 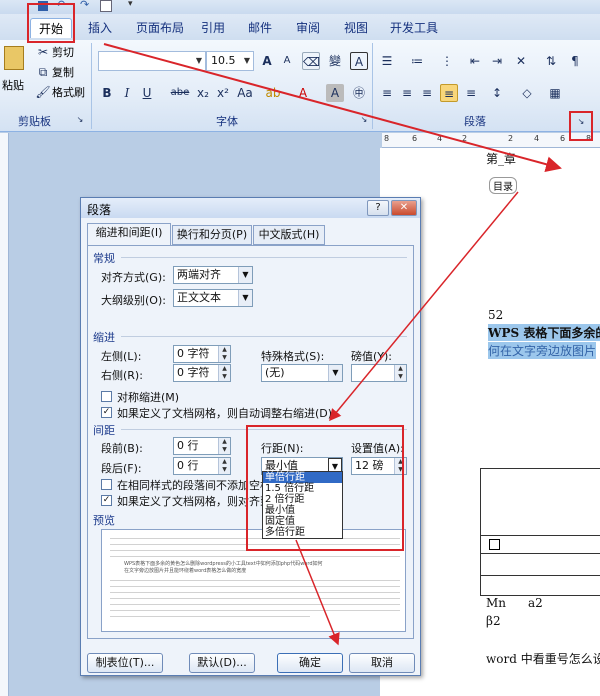 I want to click on grow-font-icon: A, so click(x=267, y=61).